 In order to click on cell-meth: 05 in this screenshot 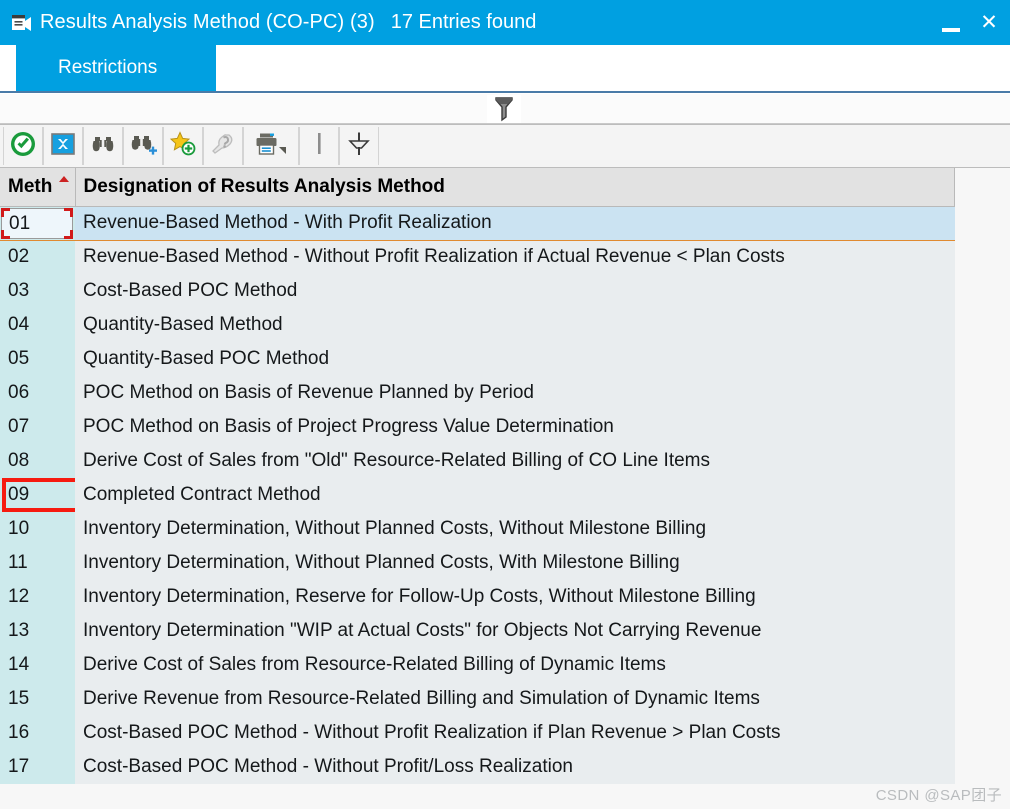, I will do `click(37, 359)`.